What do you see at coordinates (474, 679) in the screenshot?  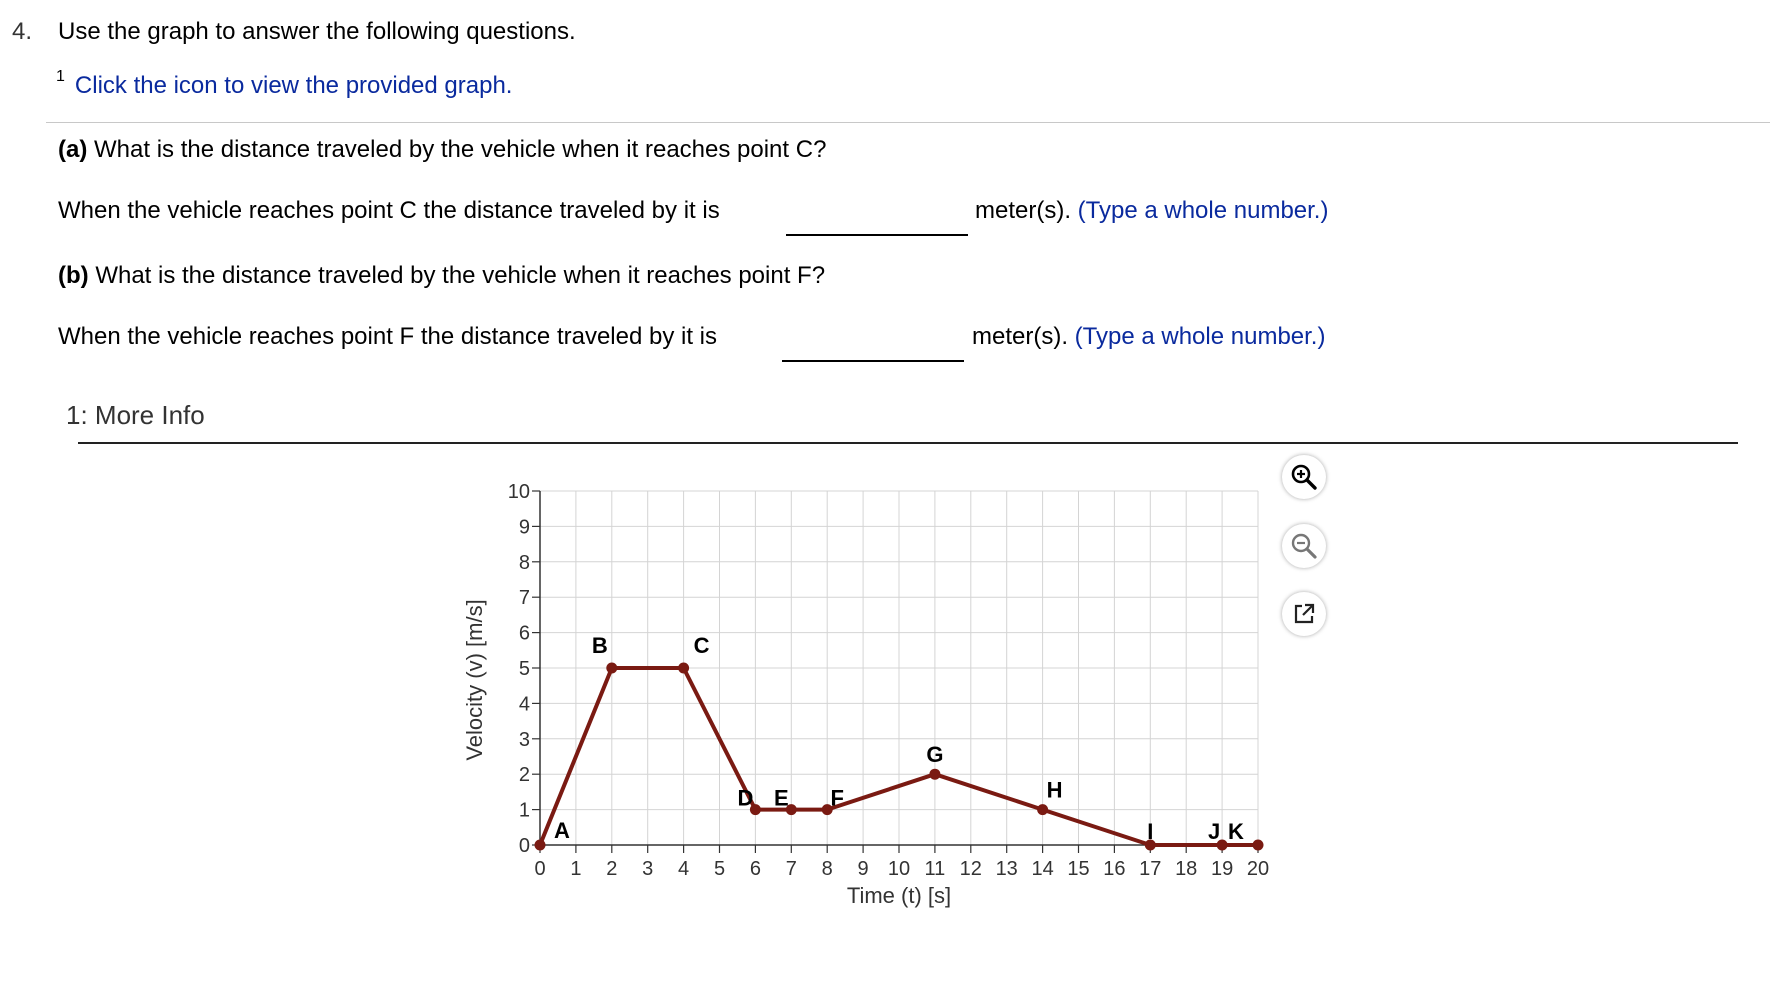 I see `y-axis-title: Velocity (v) [m/s]` at bounding box center [474, 679].